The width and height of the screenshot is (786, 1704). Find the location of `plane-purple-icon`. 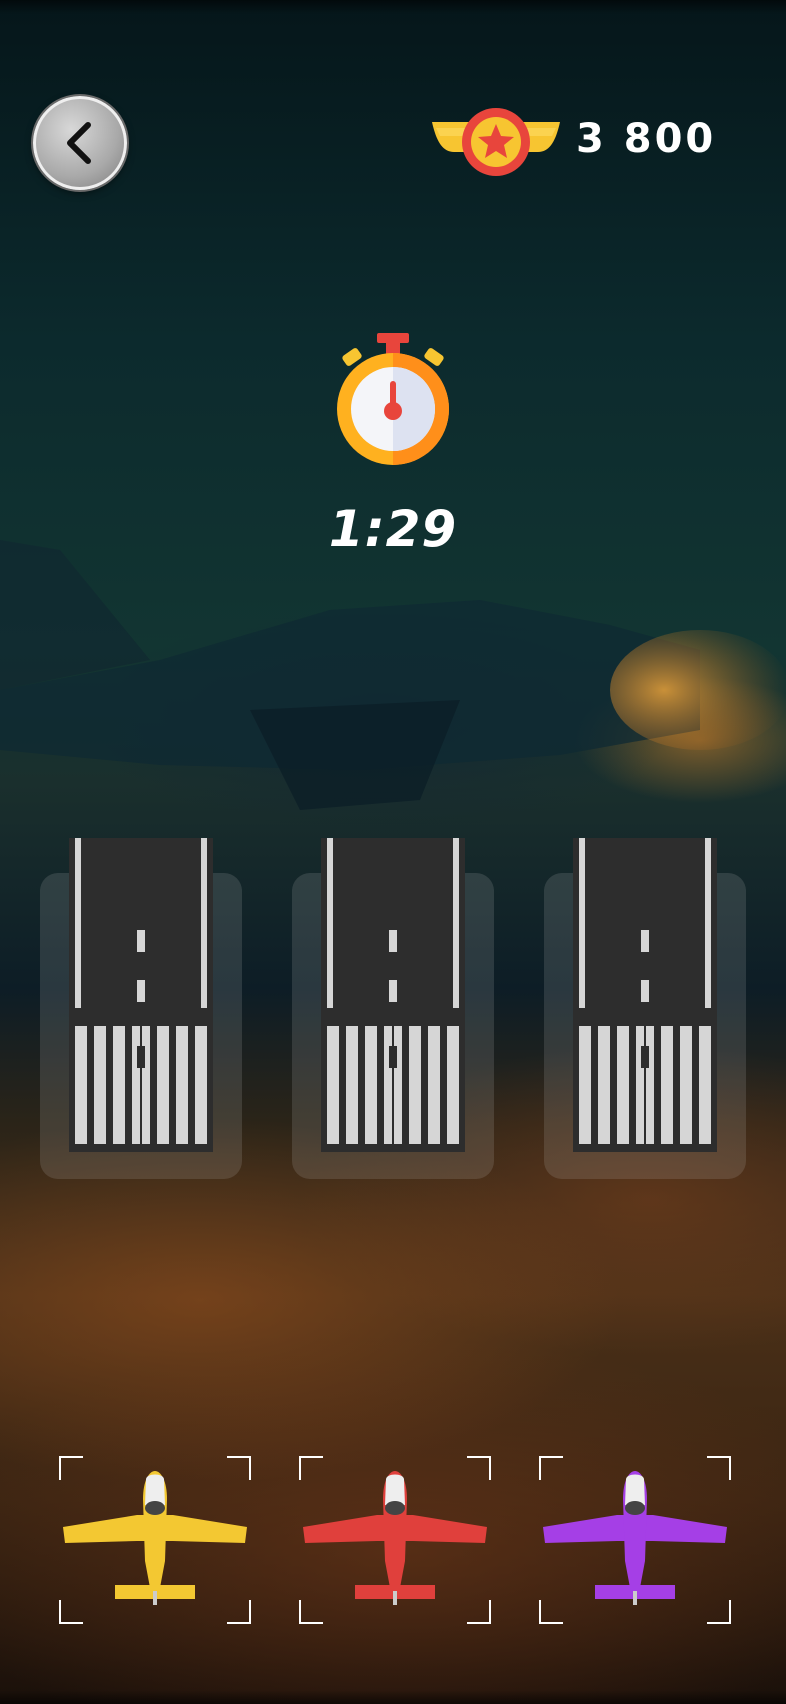

plane-purple-icon is located at coordinates (635, 1541).